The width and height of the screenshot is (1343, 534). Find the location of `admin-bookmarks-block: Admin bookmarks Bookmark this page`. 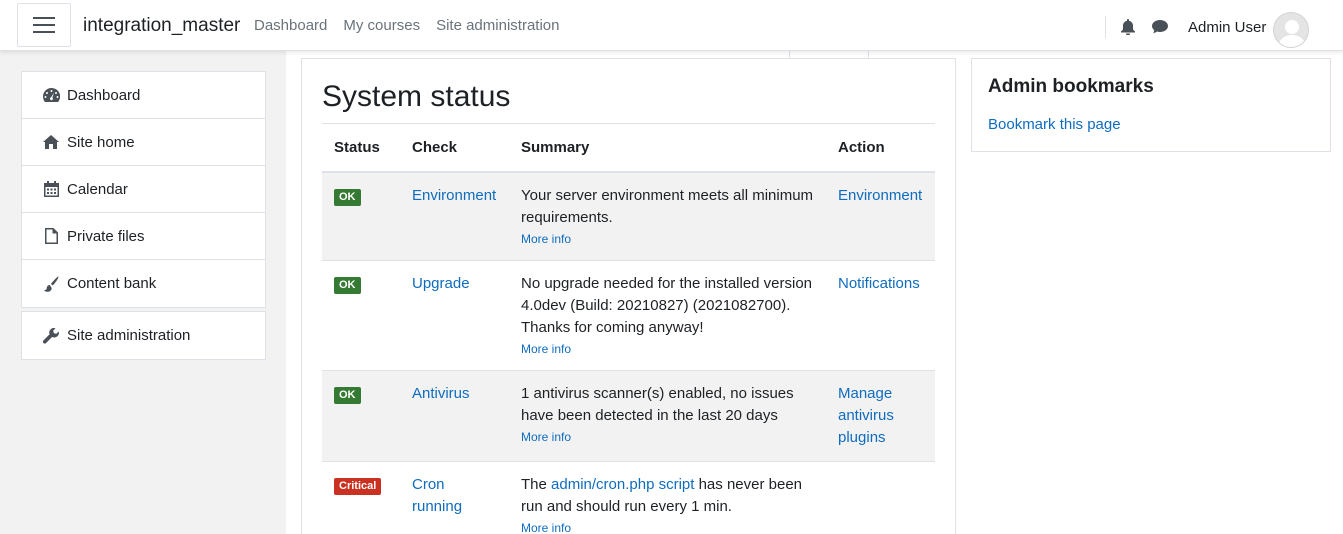

admin-bookmarks-block: Admin bookmarks Bookmark this page is located at coordinates (1151, 105).